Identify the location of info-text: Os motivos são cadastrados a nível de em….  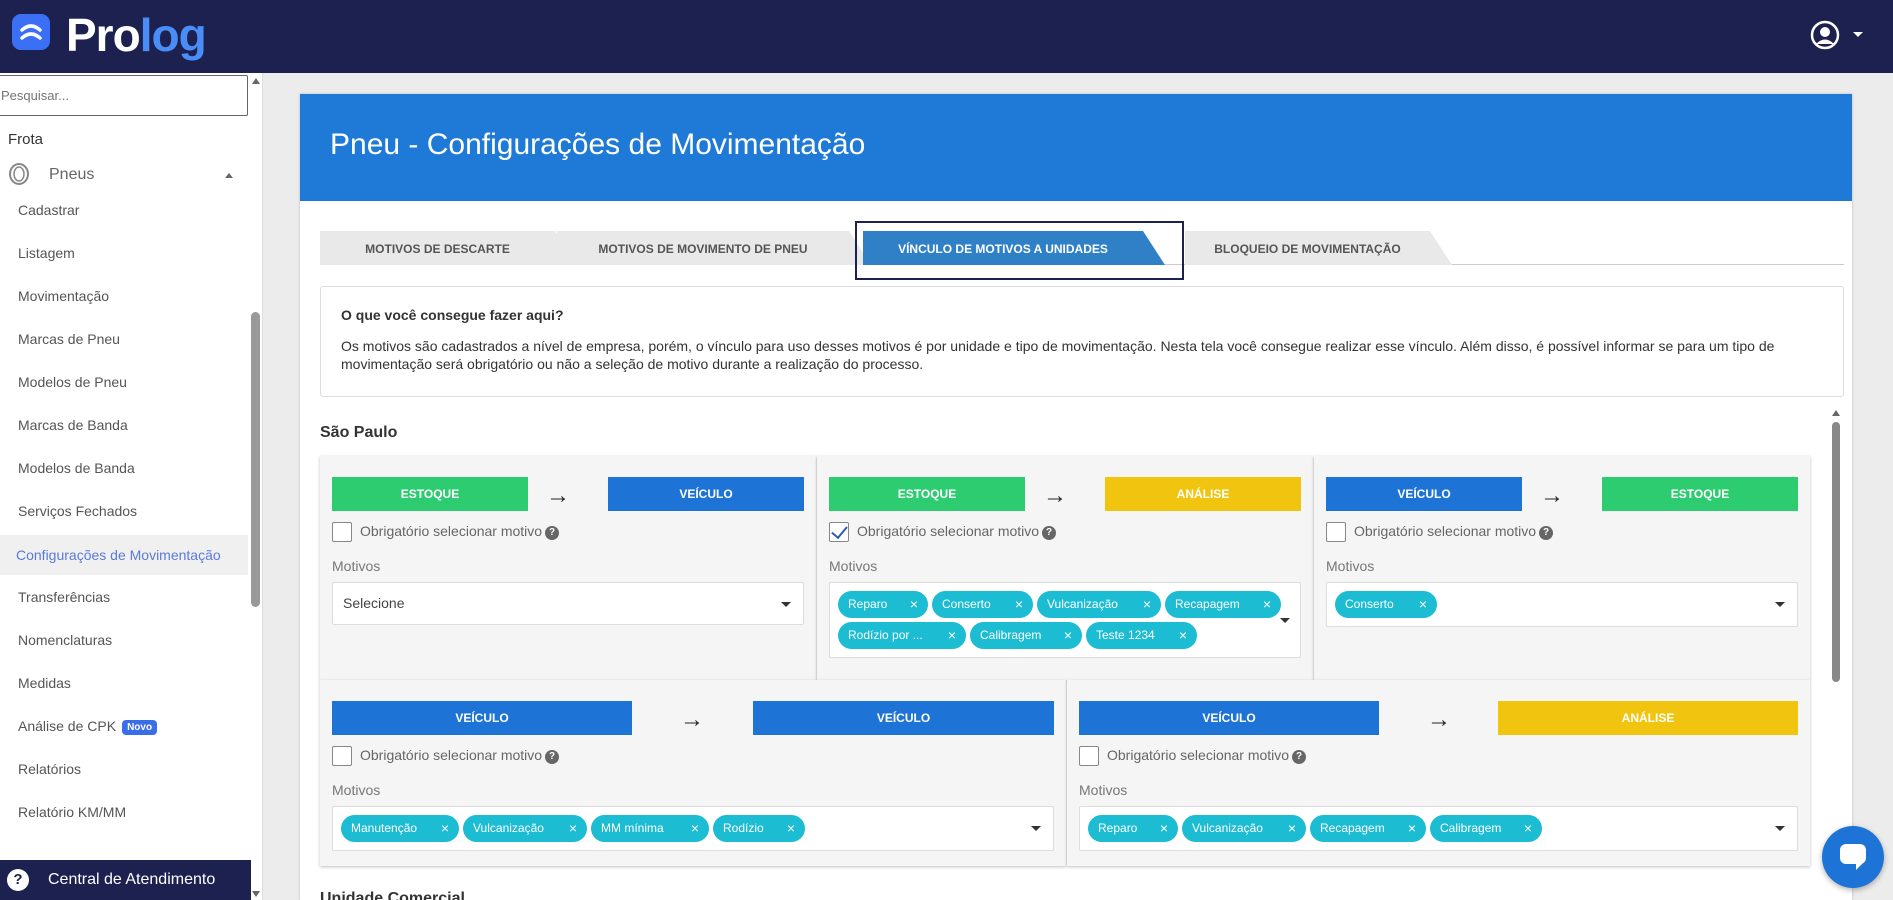
(1058, 355).